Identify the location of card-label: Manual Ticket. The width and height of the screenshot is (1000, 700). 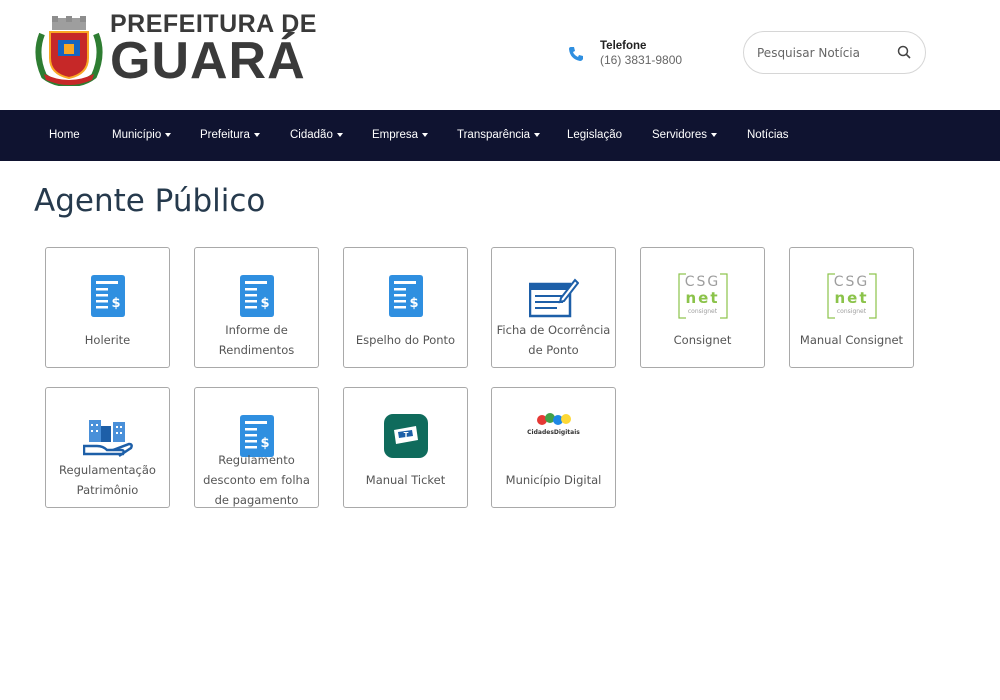
(405, 480).